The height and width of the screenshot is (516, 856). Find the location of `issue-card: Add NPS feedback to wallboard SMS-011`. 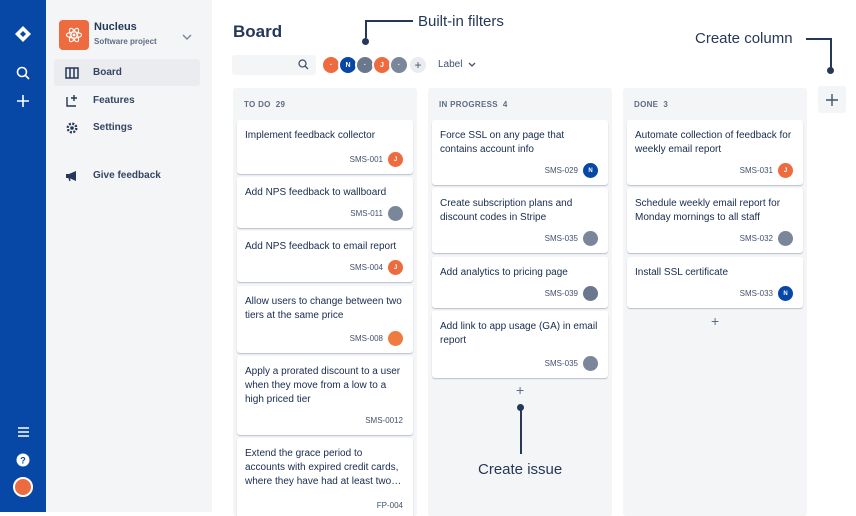

issue-card: Add NPS feedback to wallboard SMS-011 is located at coordinates (325, 202).